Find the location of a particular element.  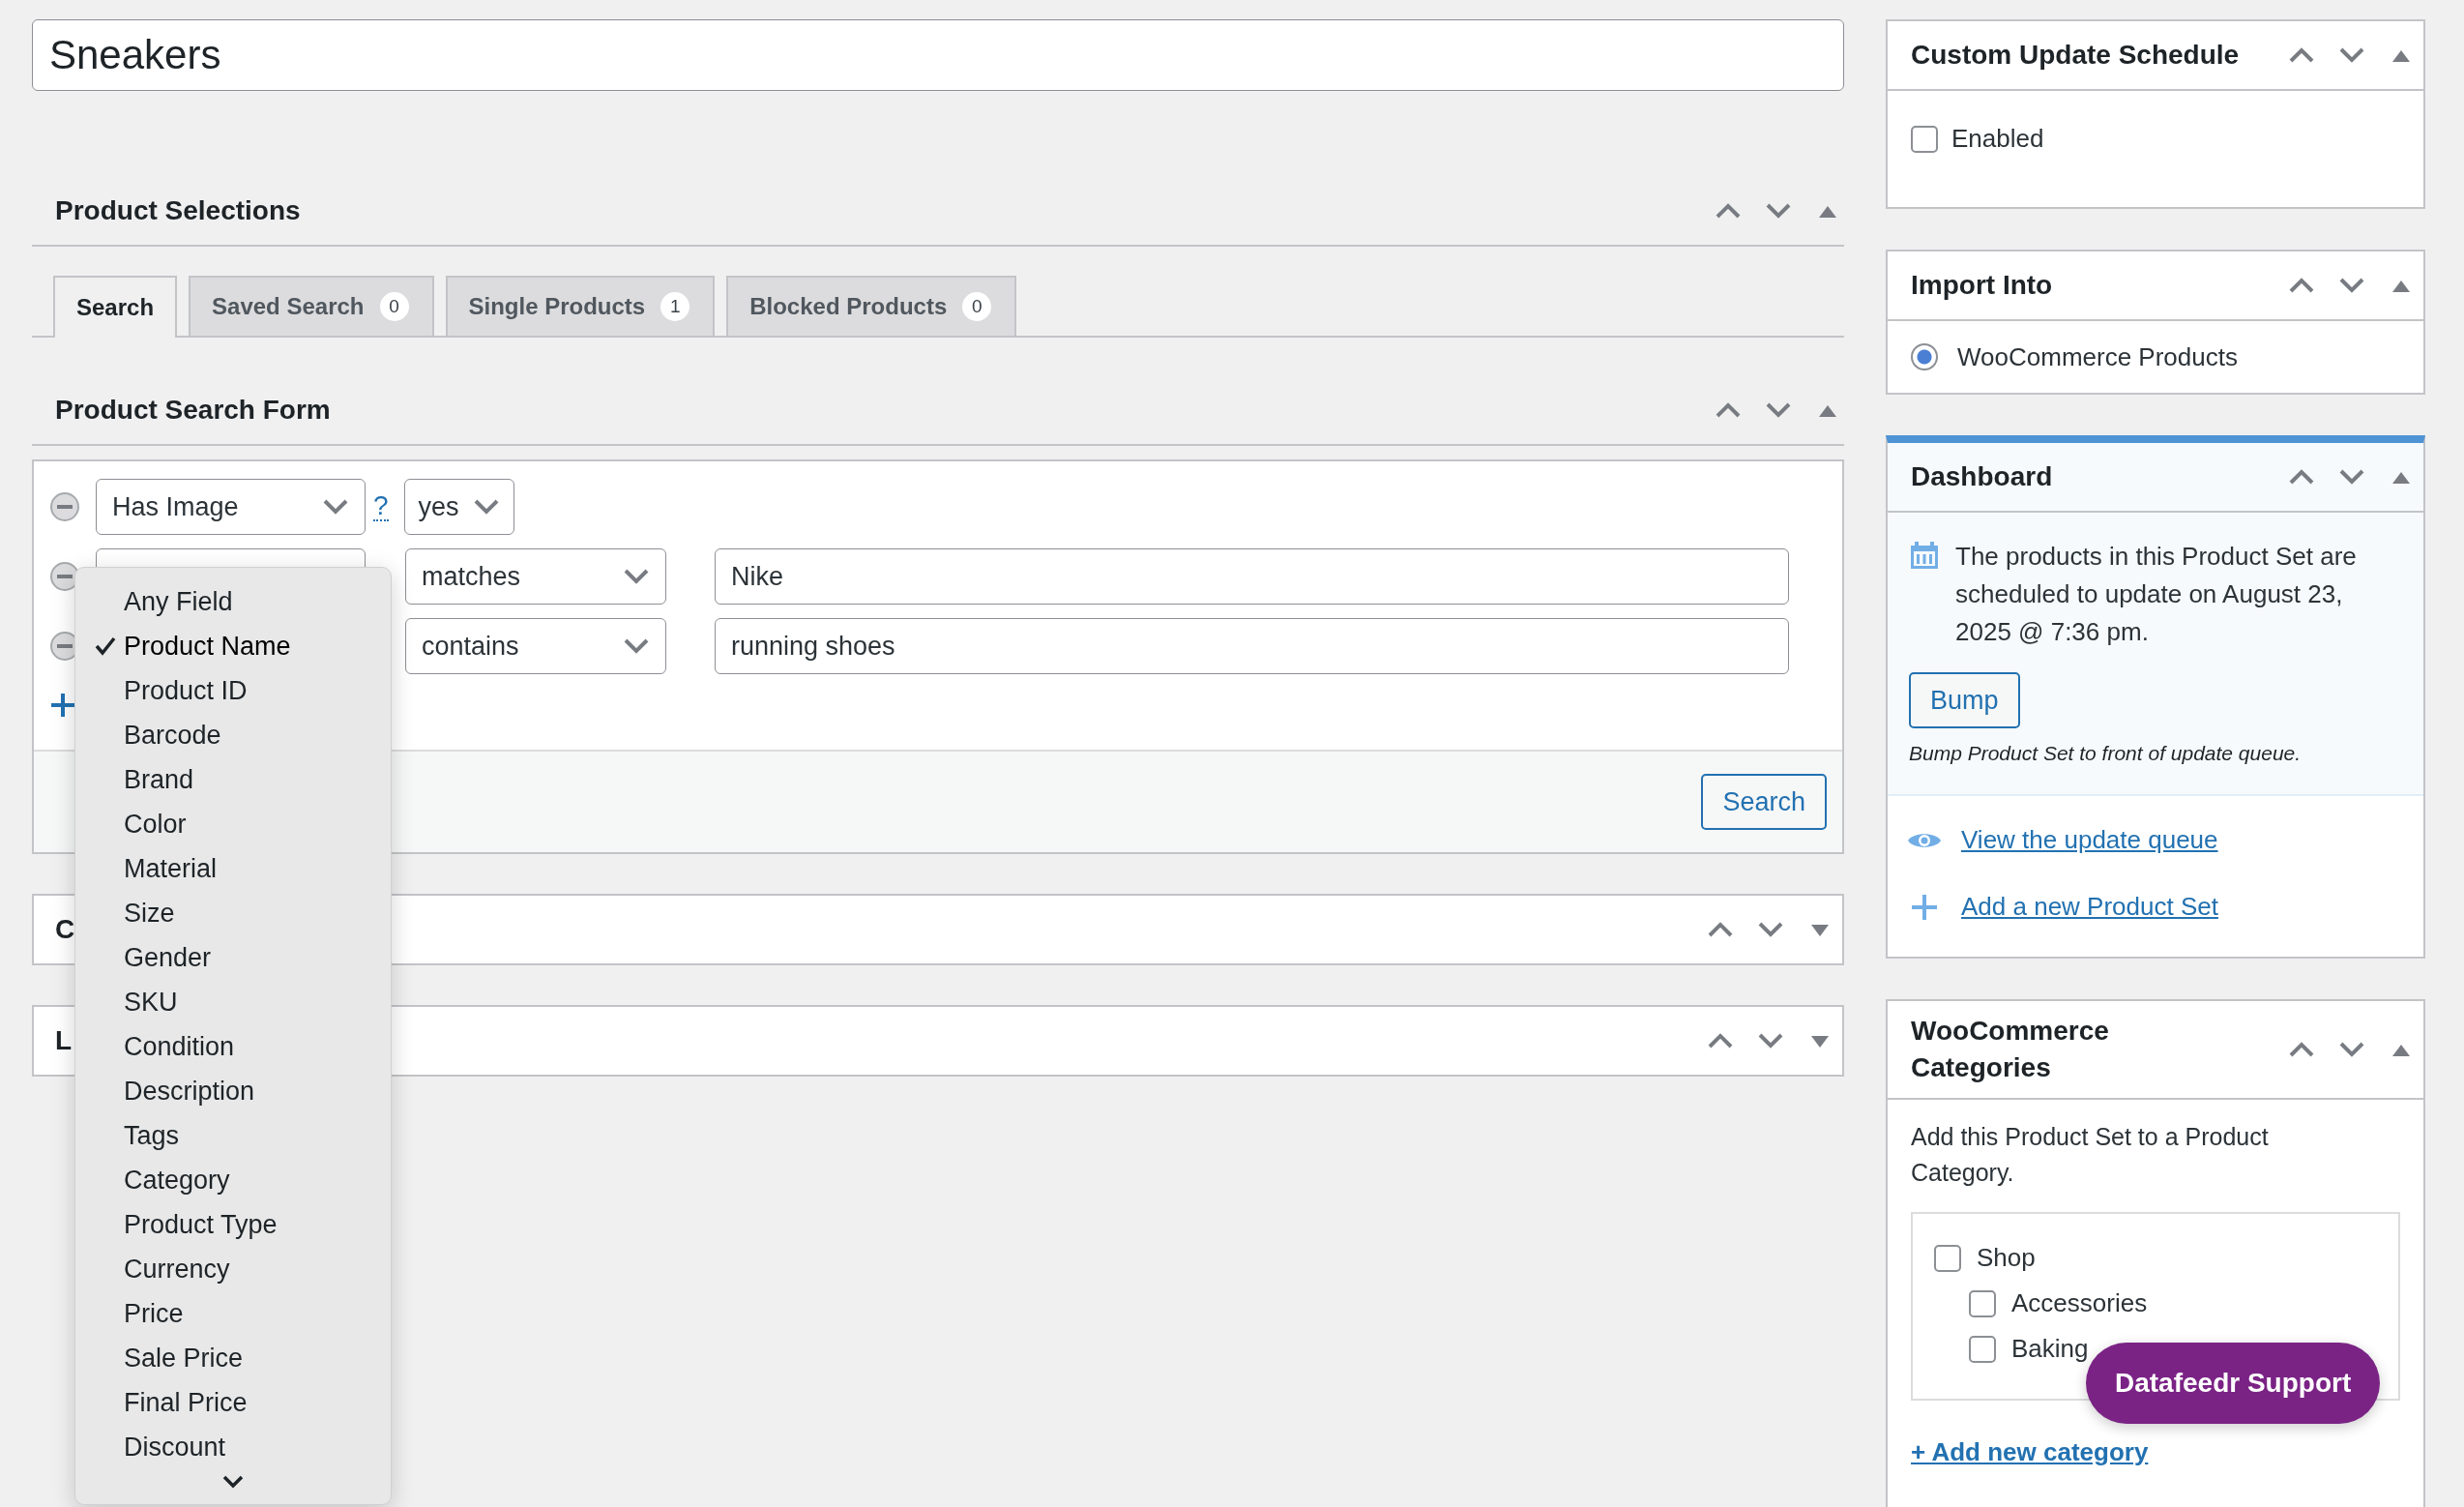

link: View the update queue is located at coordinates (2089, 840).